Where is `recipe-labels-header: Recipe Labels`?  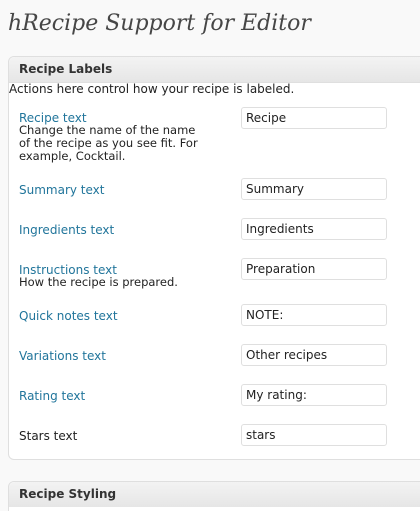 recipe-labels-header: Recipe Labels is located at coordinates (214, 70).